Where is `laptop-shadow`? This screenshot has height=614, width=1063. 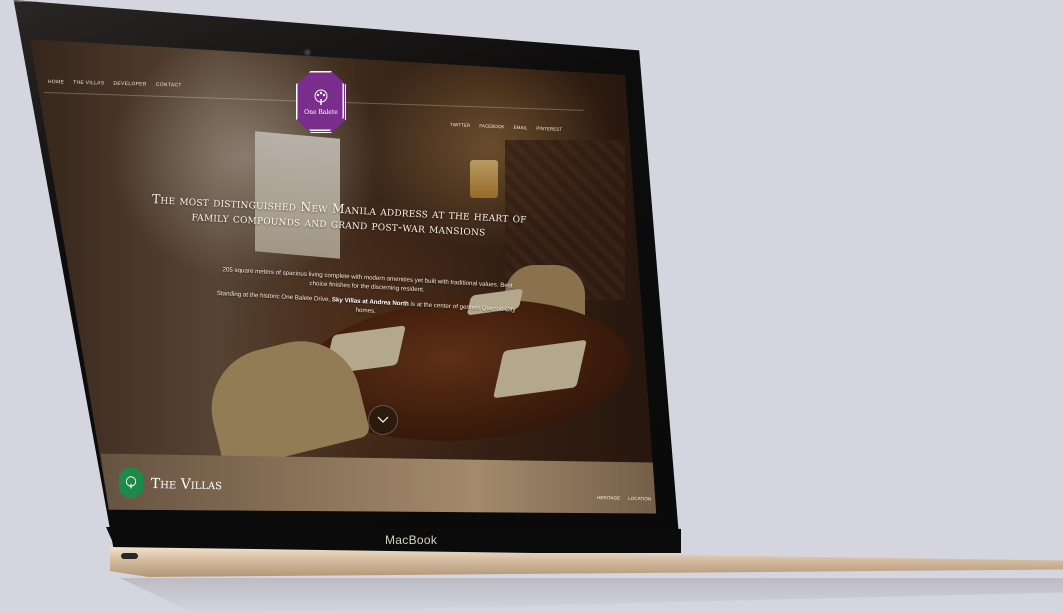
laptop-shadow is located at coordinates (591, 596).